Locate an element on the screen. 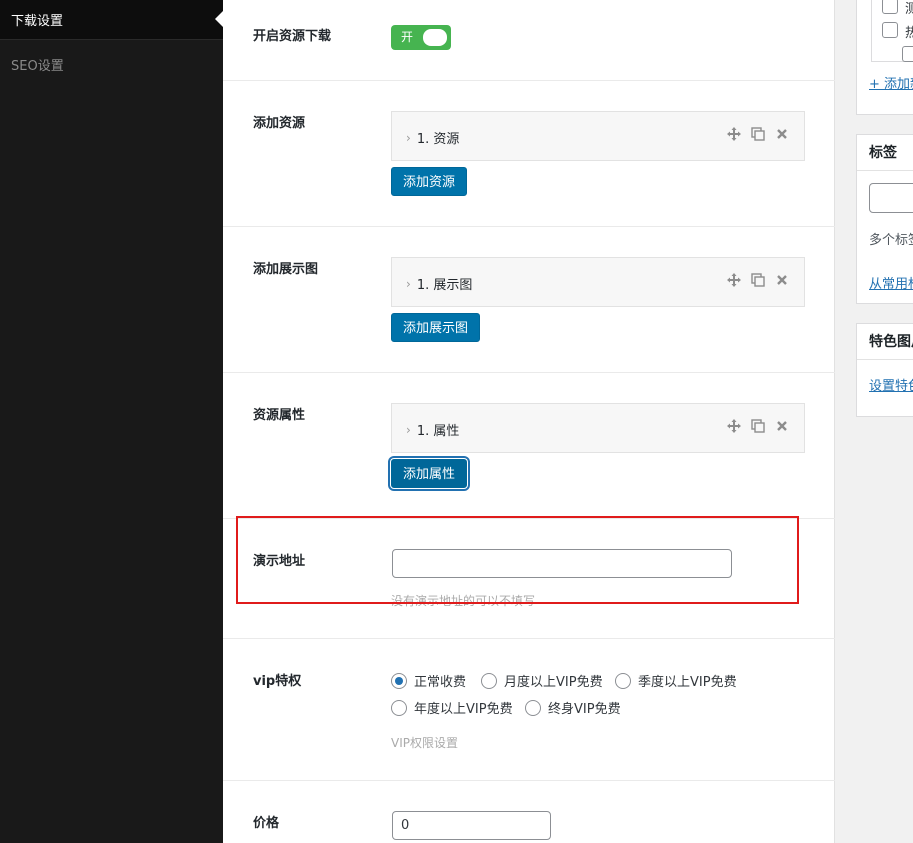 The height and width of the screenshot is (843, 913). repeater-item: › 1. 属性 is located at coordinates (598, 428).